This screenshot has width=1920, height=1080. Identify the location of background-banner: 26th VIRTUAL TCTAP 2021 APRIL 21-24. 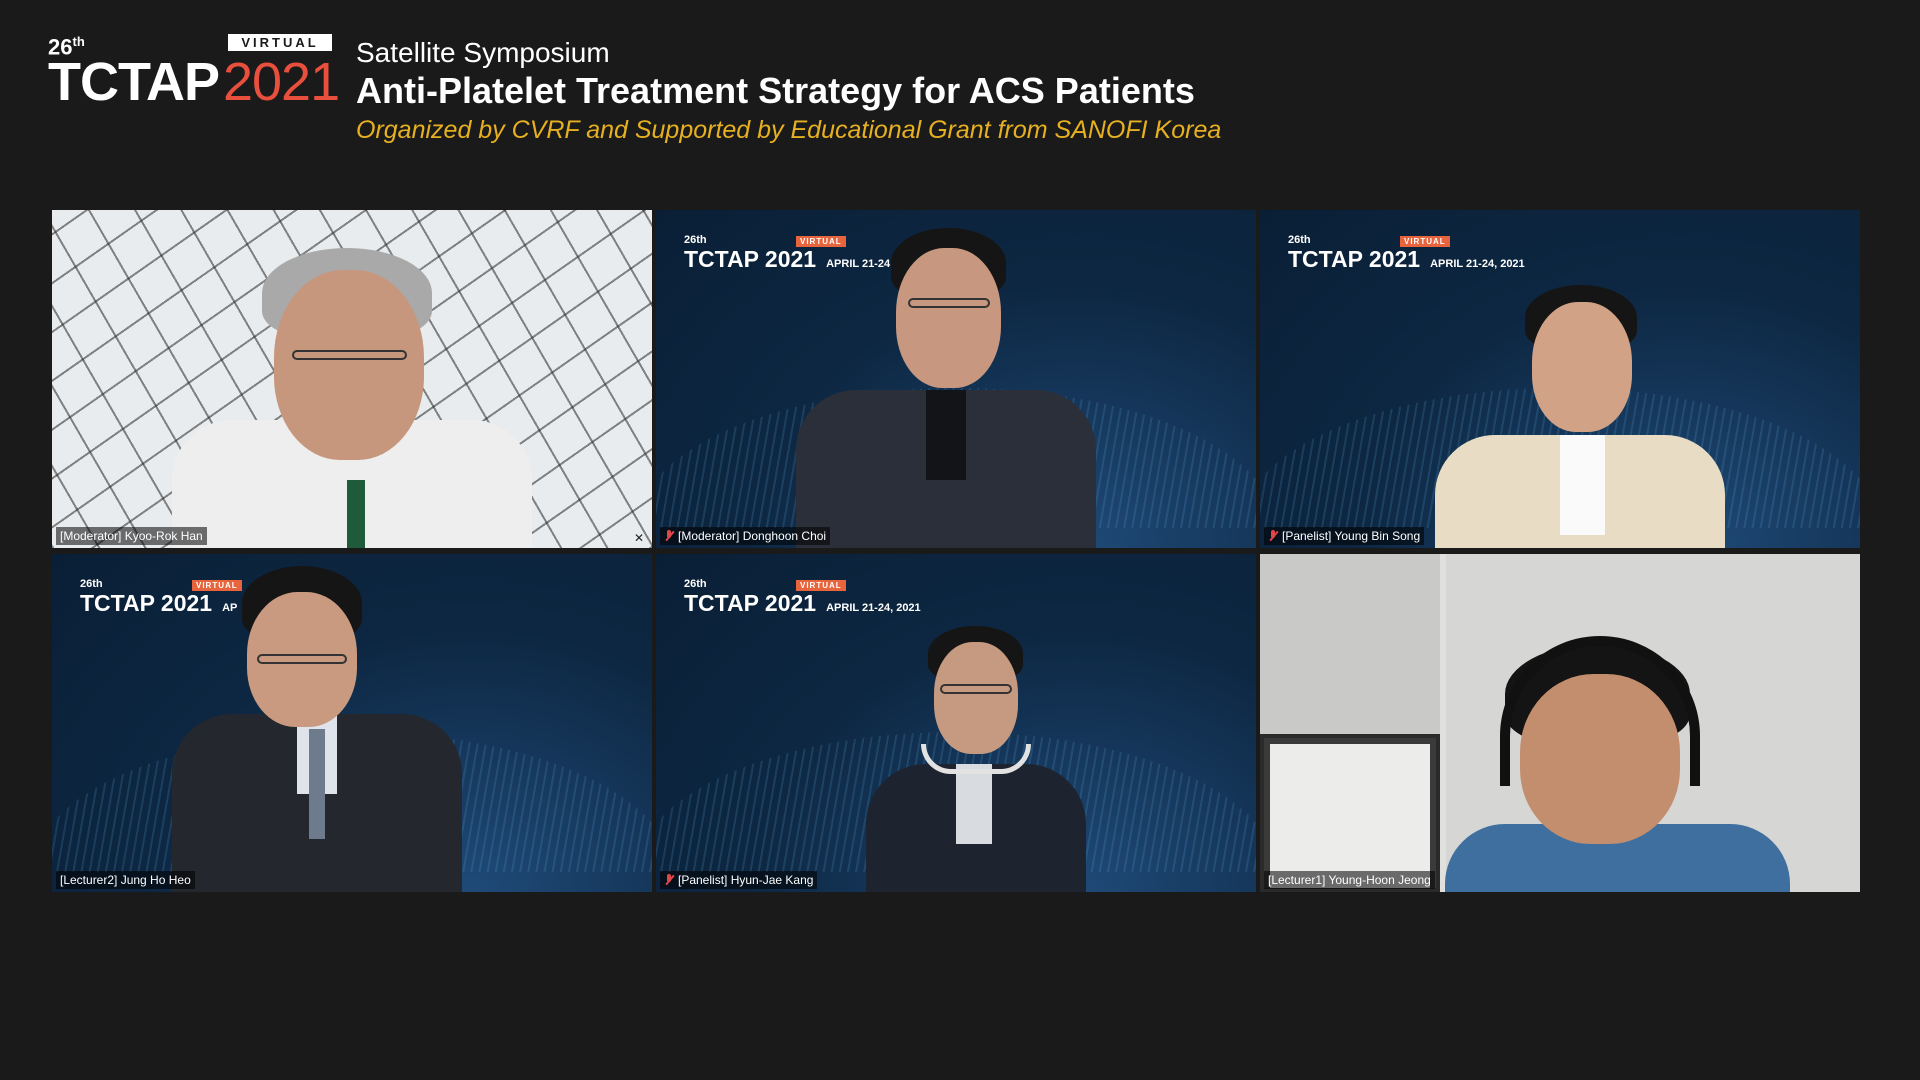
(787, 253).